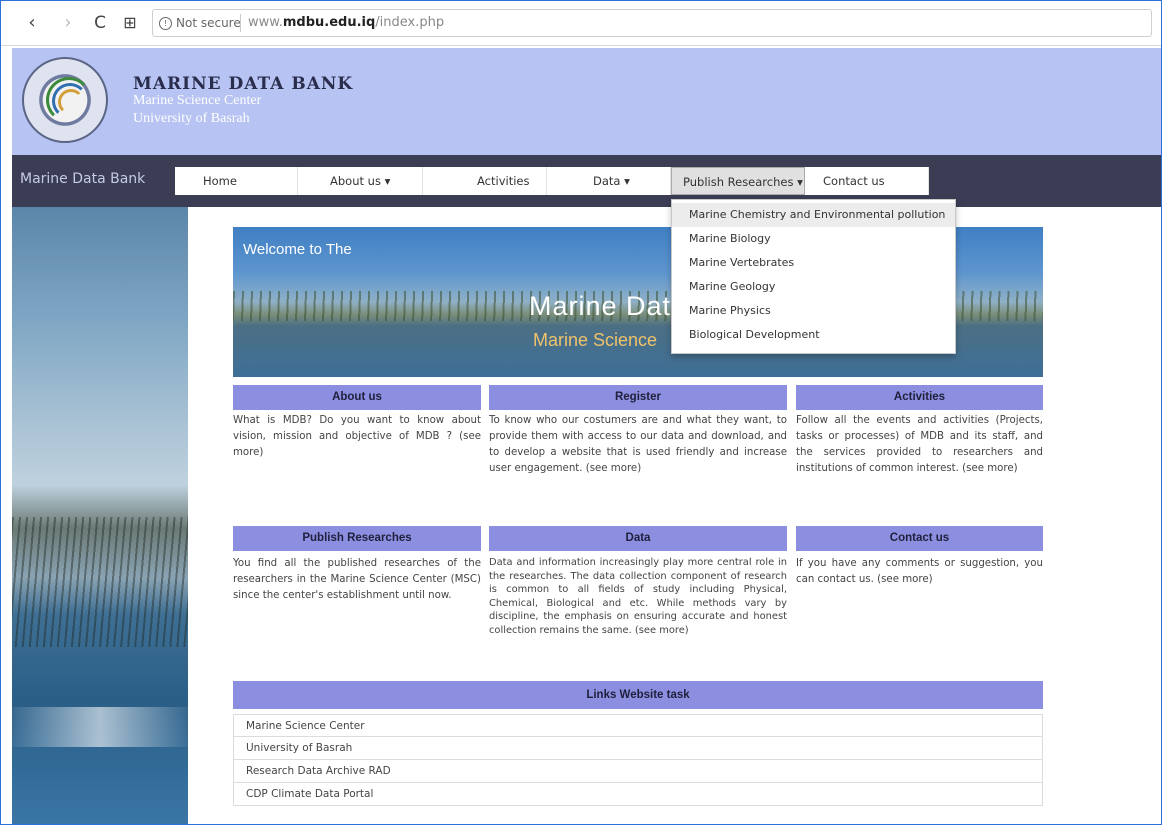 The height and width of the screenshot is (825, 1162). Describe the element at coordinates (854, 181) in the screenshot. I see `nav-contact-us-label: Contact us` at that location.